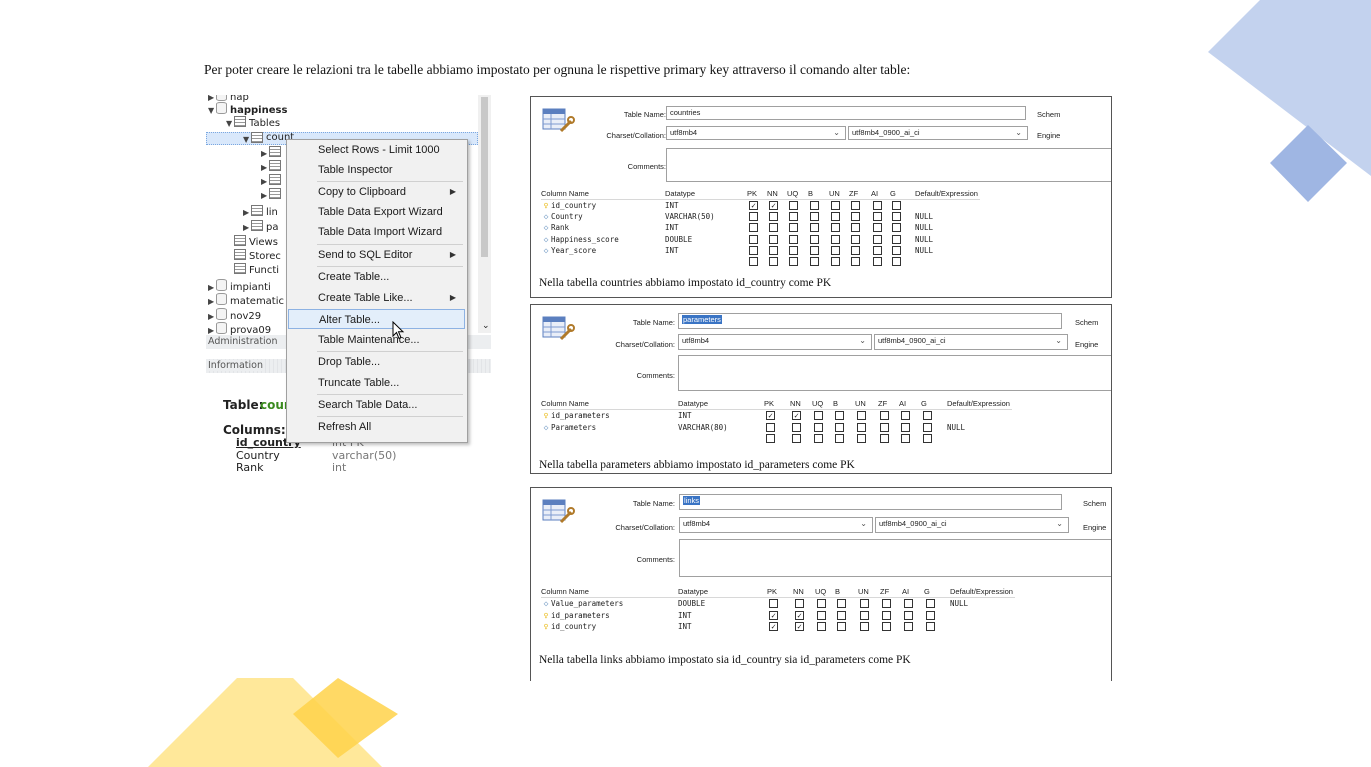  Describe the element at coordinates (575, 615) in the screenshot. I see `table-row: ♀ id_parameters` at that location.